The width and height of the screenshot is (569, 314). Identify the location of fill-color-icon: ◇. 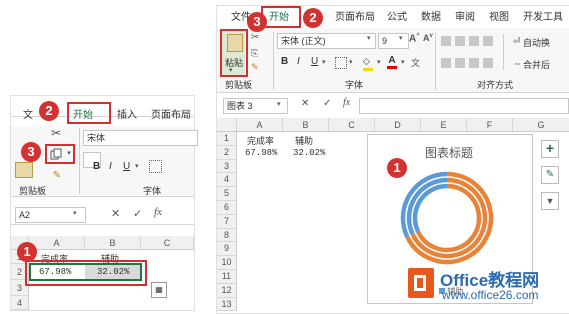
(368, 63).